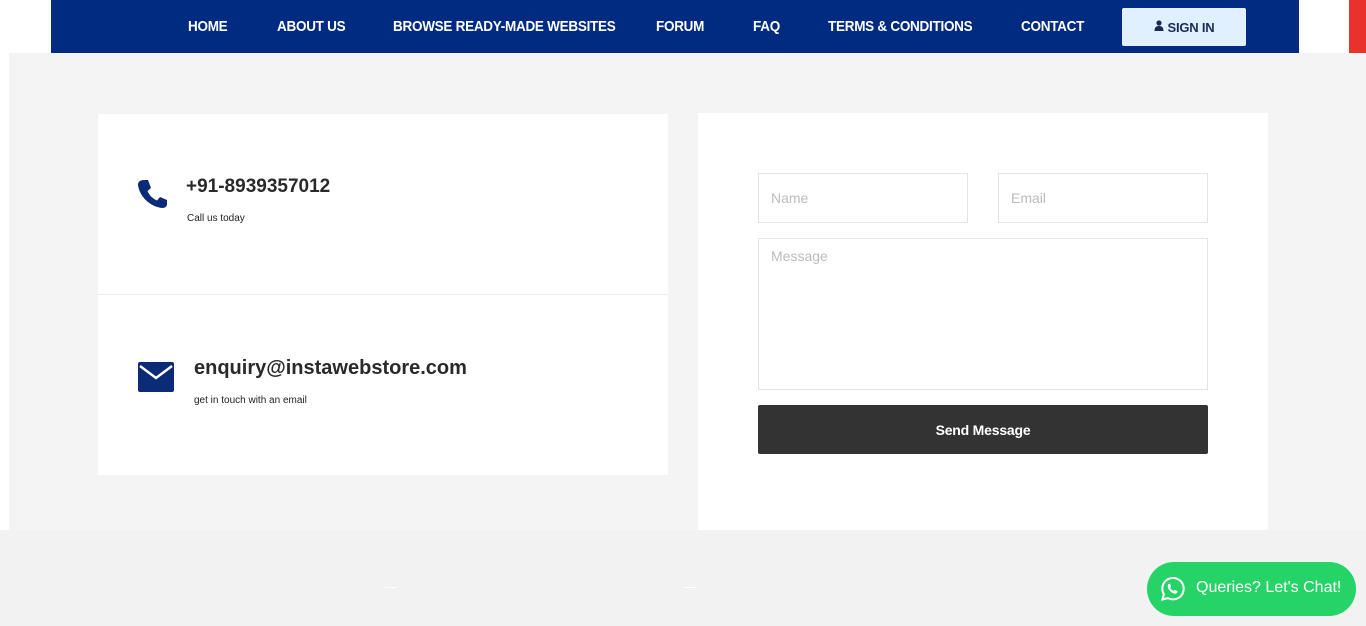 The image size is (1366, 626). Describe the element at coordinates (900, 26) in the screenshot. I see `nav-terms-conditions: TERMS & CONDITIONS` at that location.